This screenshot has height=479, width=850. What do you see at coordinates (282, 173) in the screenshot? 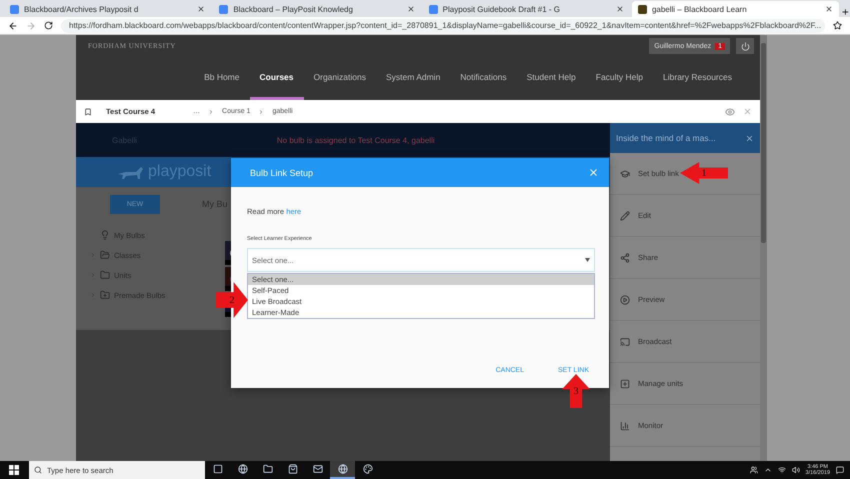
I see `dialog-title: Bulb Link Setup` at bounding box center [282, 173].